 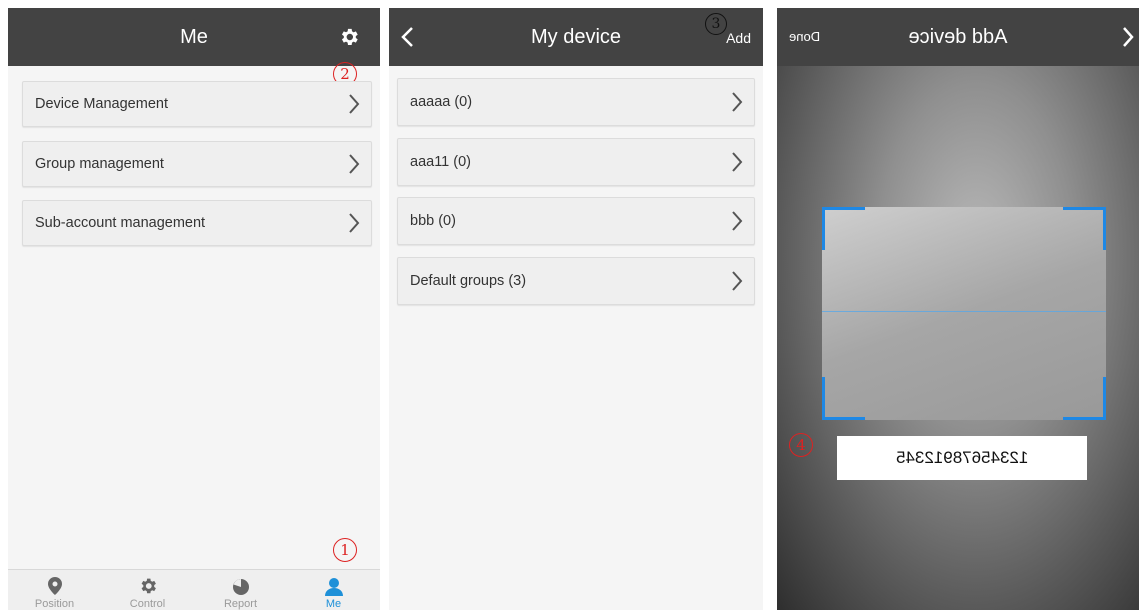 I want to click on group-label: aaaaa (0), so click(x=441, y=102).